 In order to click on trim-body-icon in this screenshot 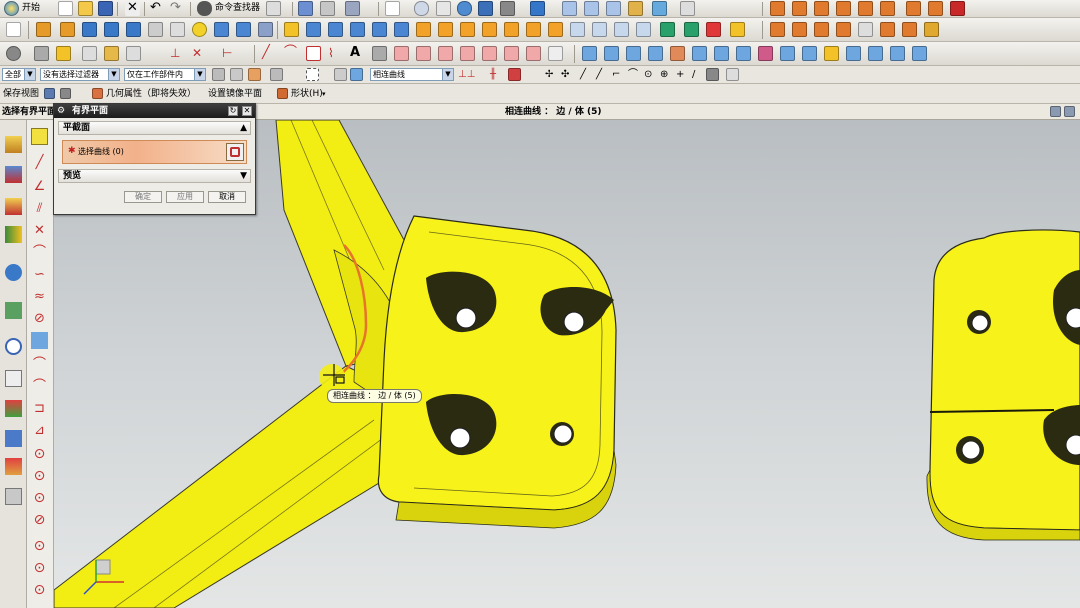, I will do `click(291, 29)`.